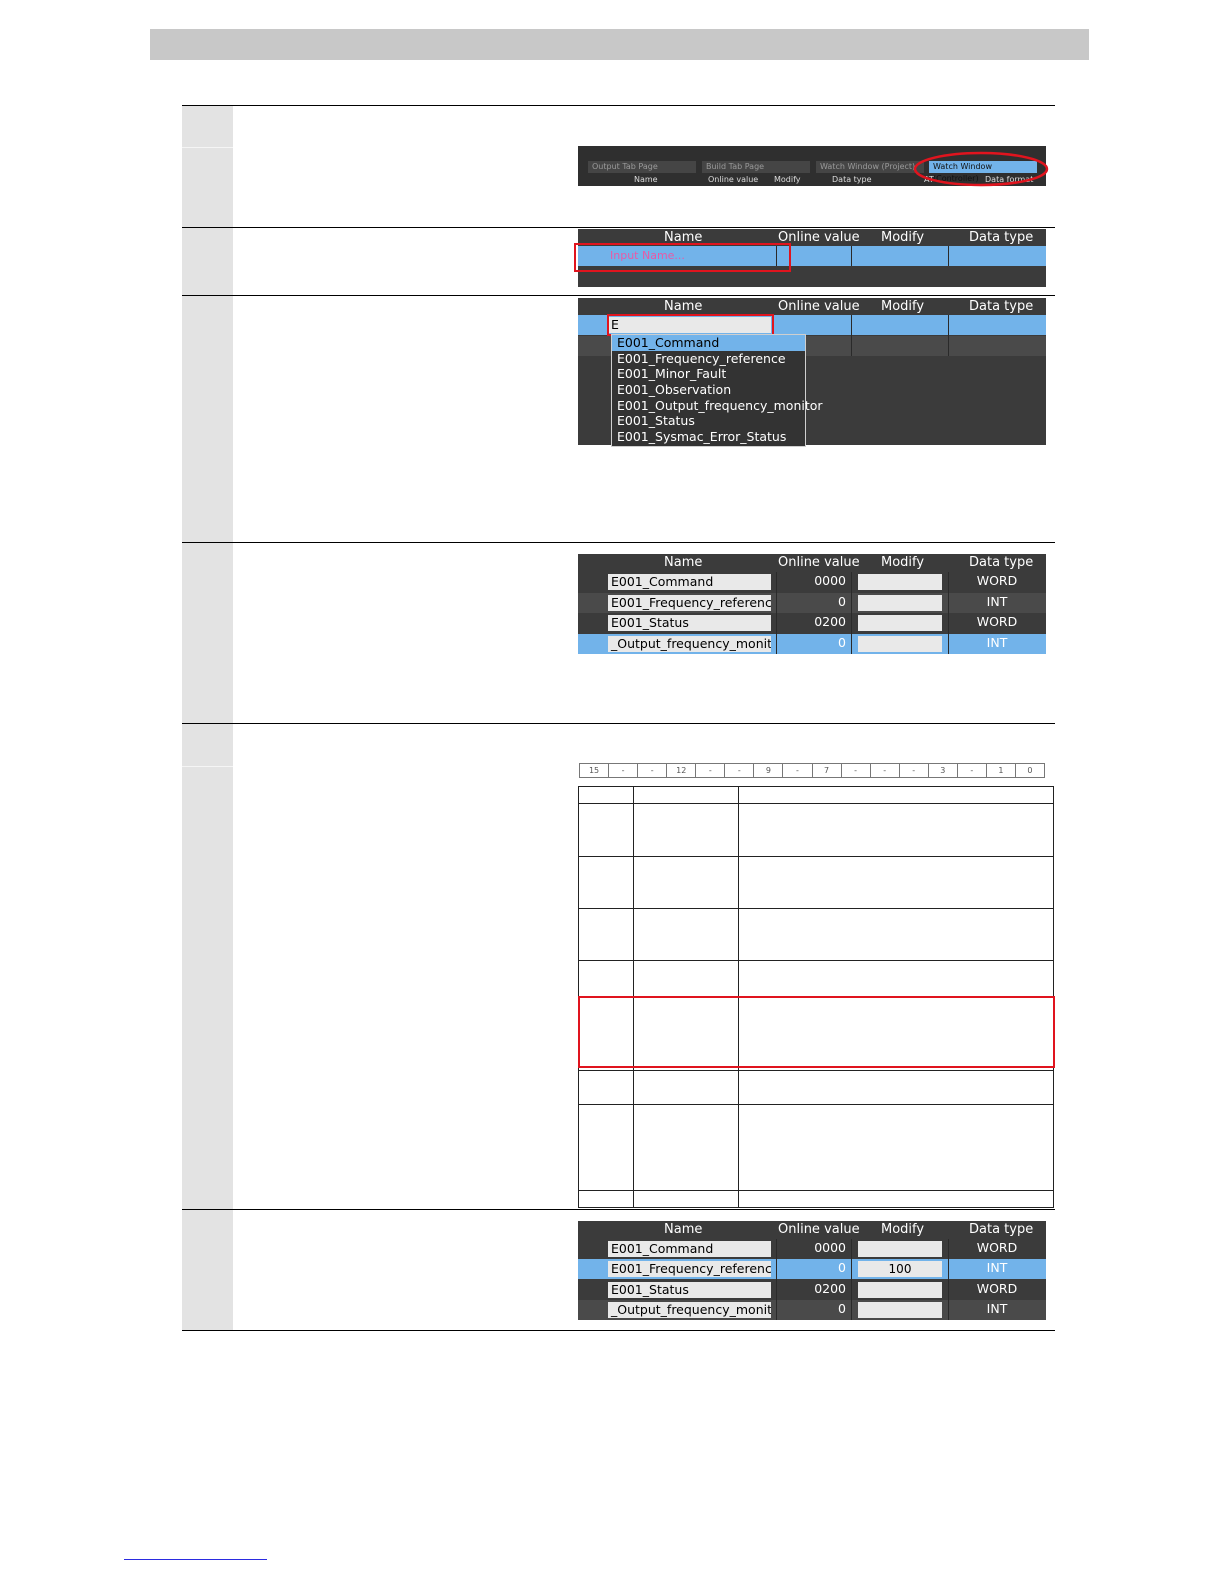  I want to click on col-header: Modify, so click(787, 179).